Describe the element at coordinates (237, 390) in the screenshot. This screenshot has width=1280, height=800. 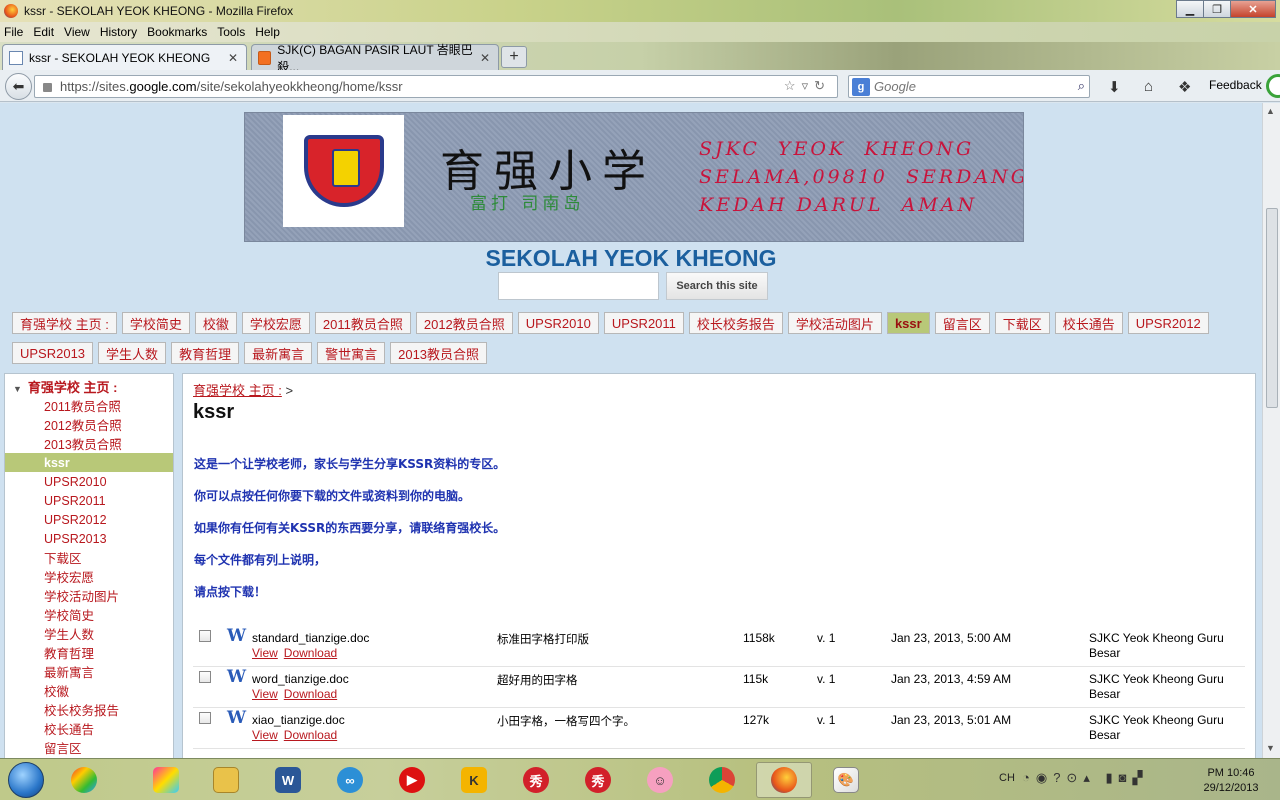
I see `breadcrumb-home-link: 育强学校 主页 :` at that location.